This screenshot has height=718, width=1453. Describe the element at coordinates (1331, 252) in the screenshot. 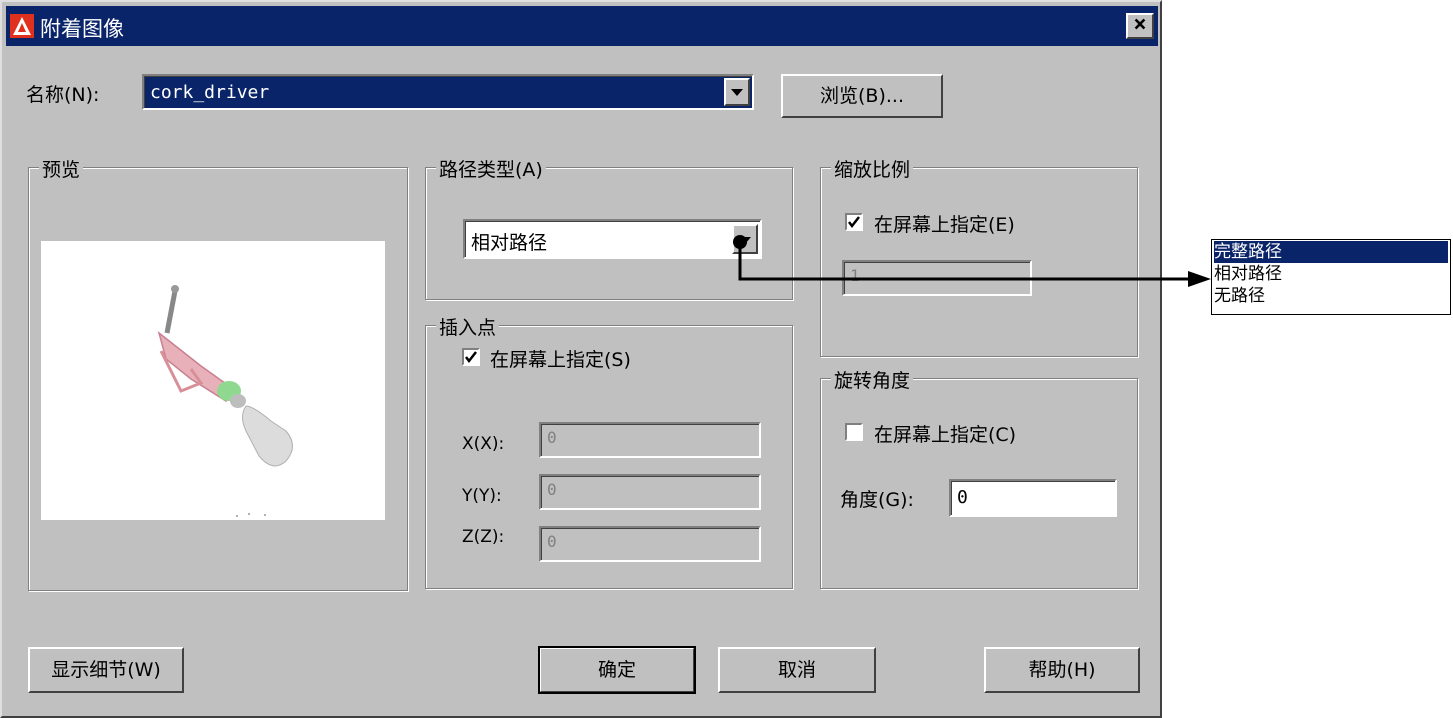

I see `option-full-path: 完整路径` at that location.